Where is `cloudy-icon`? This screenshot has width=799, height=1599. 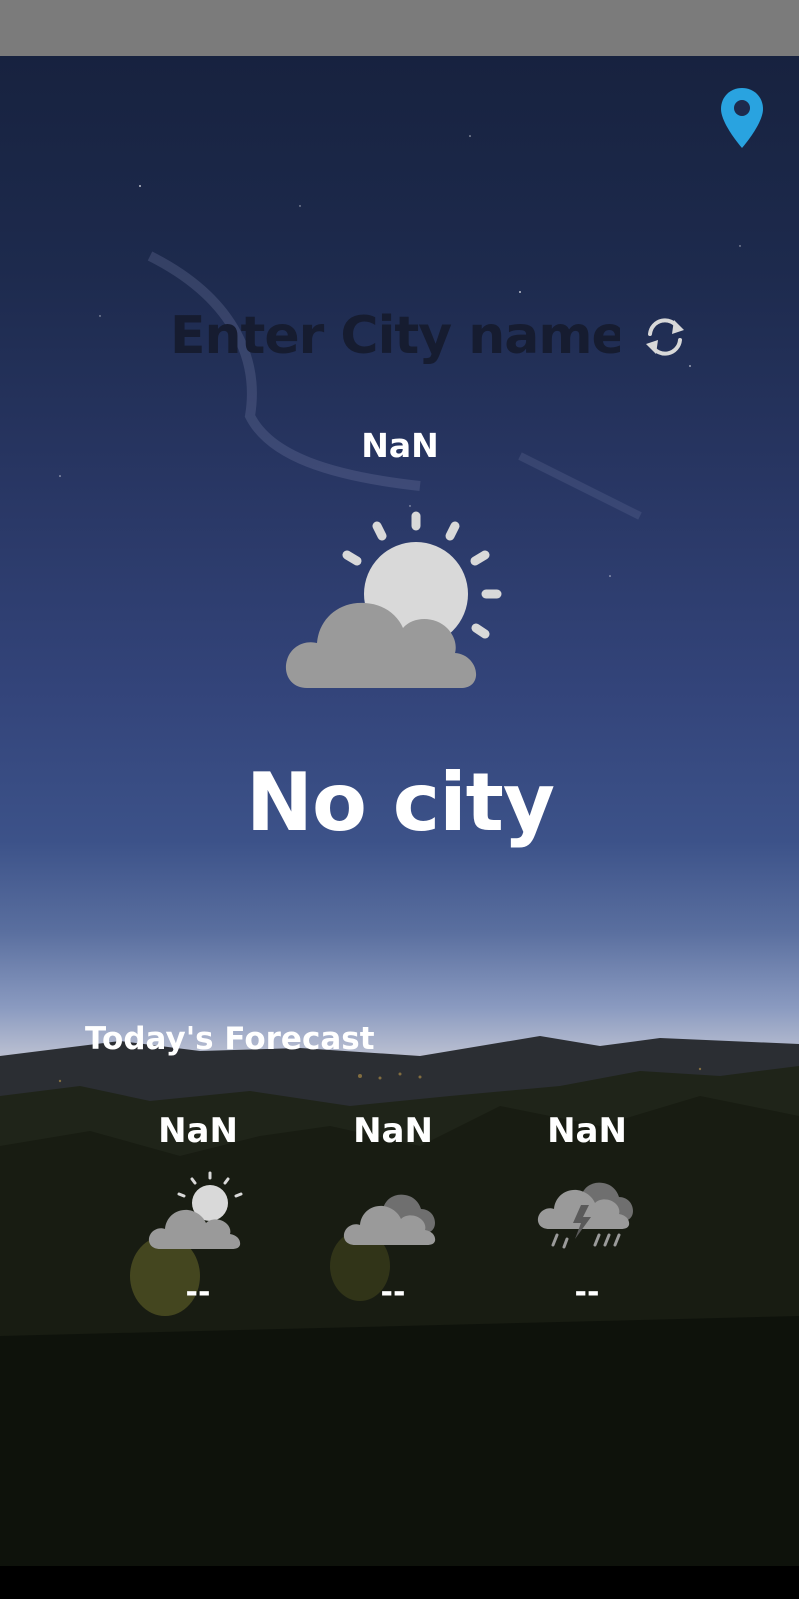 cloudy-icon is located at coordinates (389, 1219).